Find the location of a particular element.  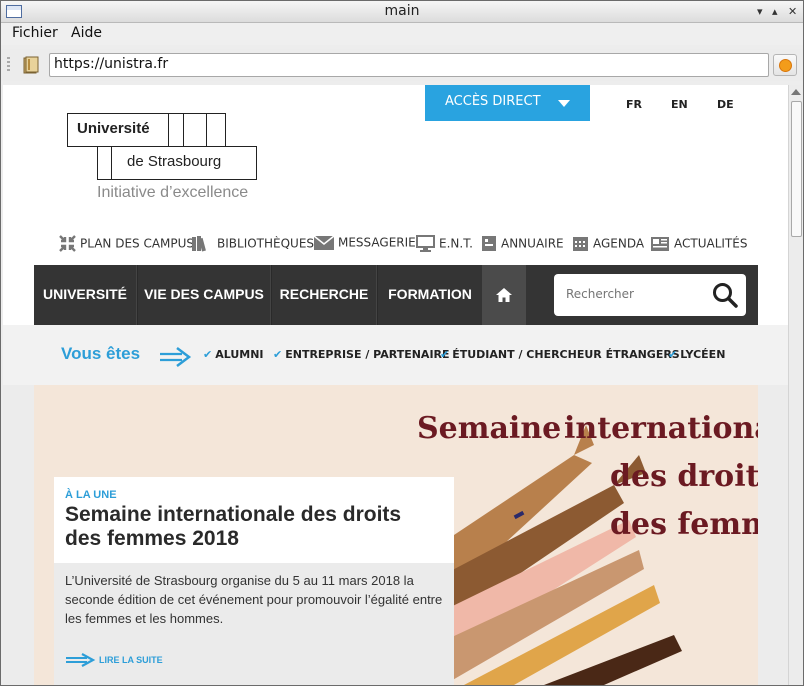

books-icon is located at coordinates (199, 244).